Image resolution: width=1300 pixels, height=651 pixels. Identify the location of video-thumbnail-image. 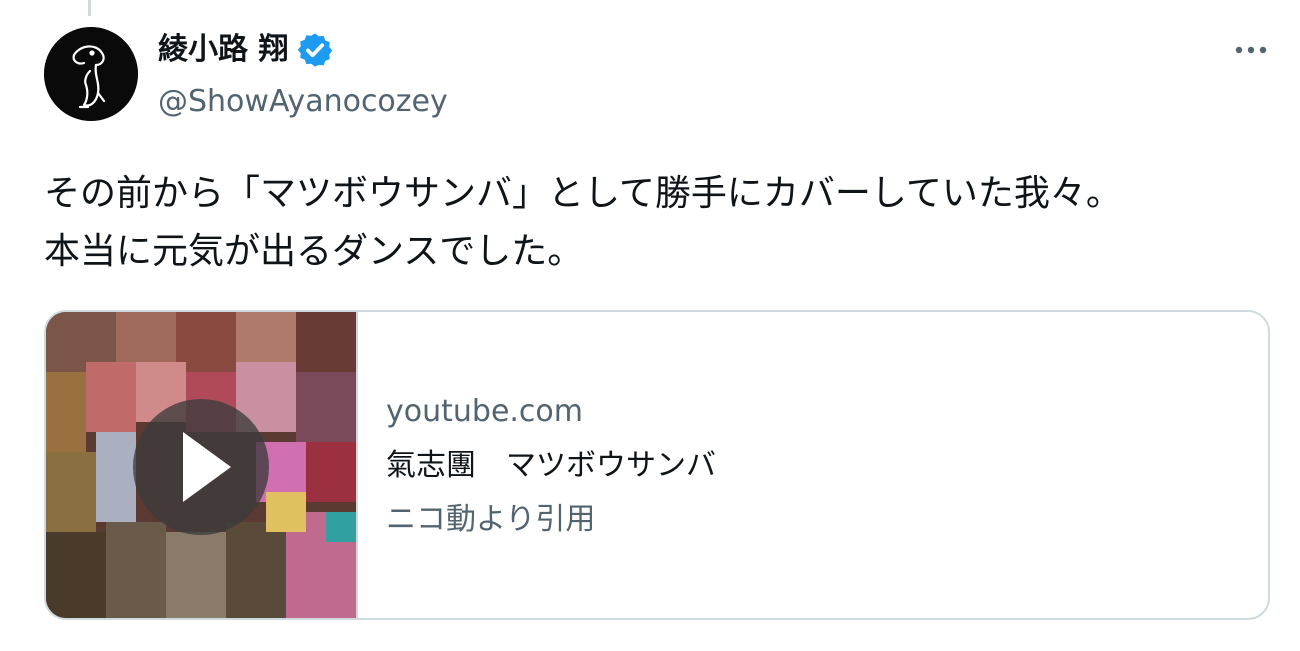
(201, 465).